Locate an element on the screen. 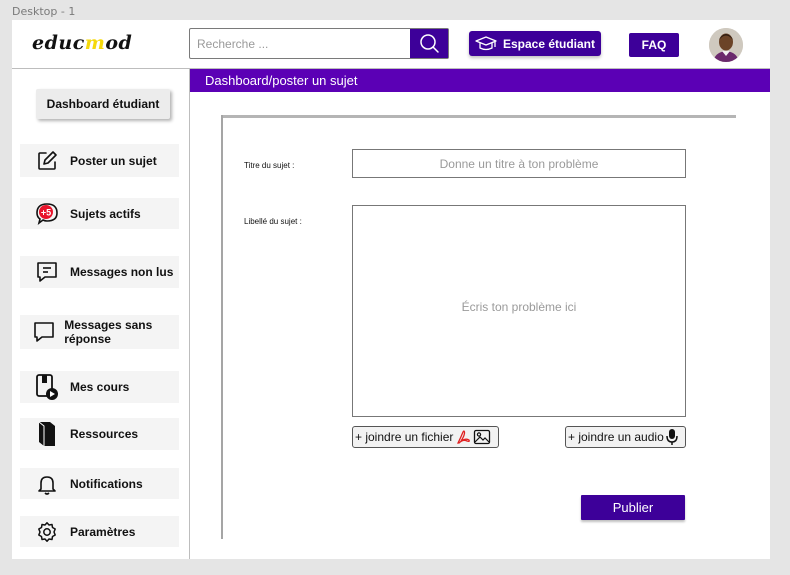 The height and width of the screenshot is (575, 790). sidebar-item-my-courses: Mes cours is located at coordinates (99, 387).